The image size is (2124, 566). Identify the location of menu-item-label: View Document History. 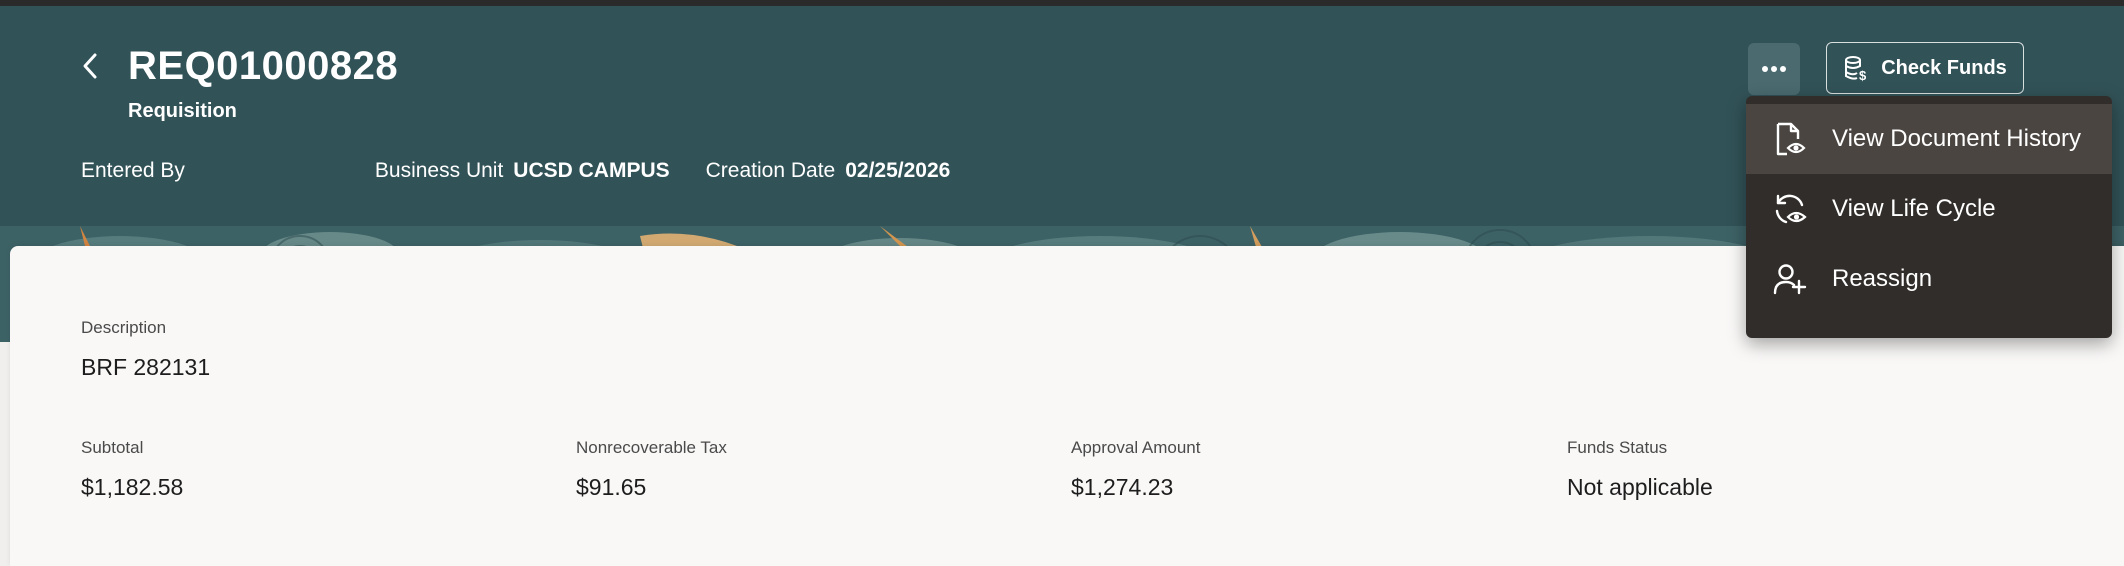
(1956, 138).